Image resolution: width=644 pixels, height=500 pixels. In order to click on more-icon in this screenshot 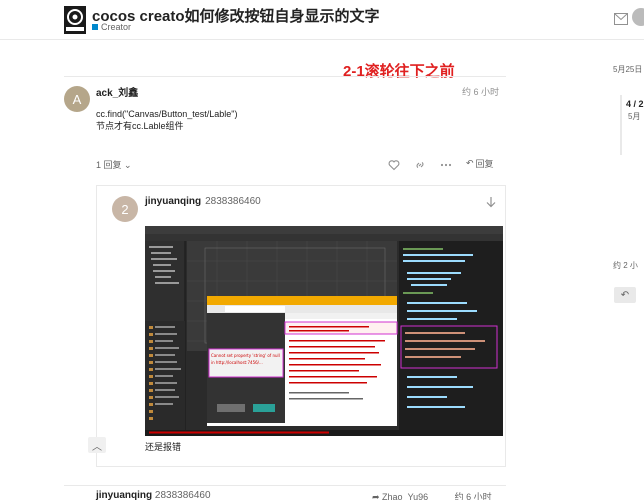, I will do `click(446, 164)`.